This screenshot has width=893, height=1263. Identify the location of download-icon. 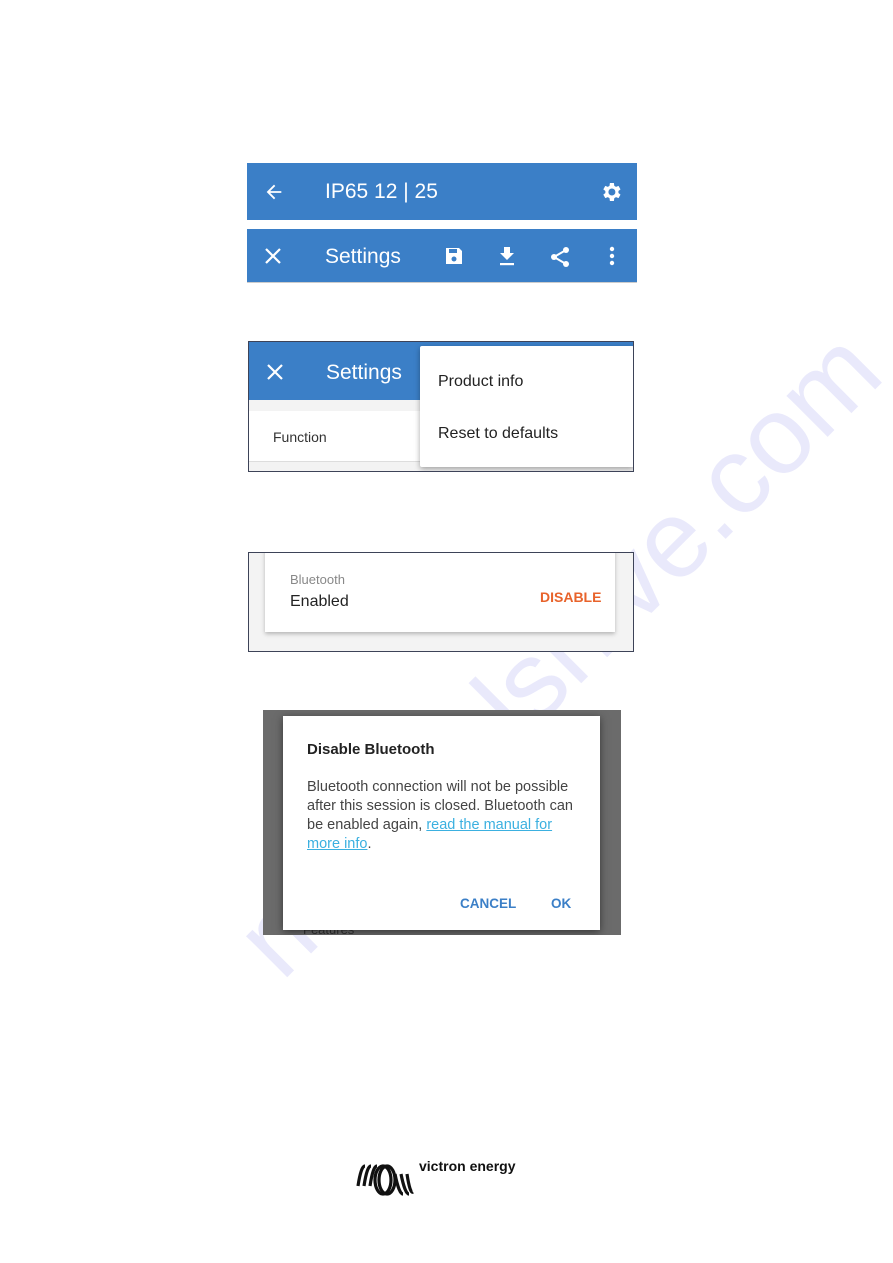
(507, 256).